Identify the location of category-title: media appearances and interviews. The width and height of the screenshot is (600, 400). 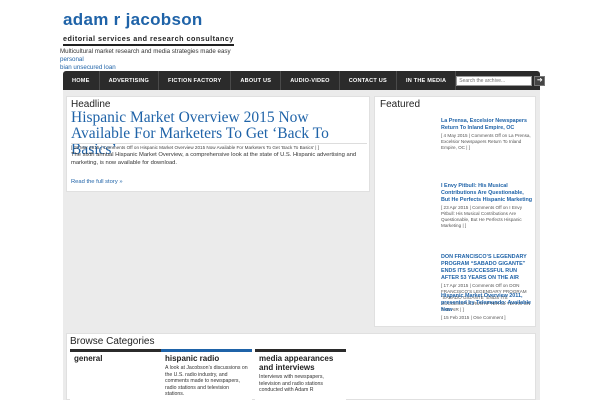
(300, 362).